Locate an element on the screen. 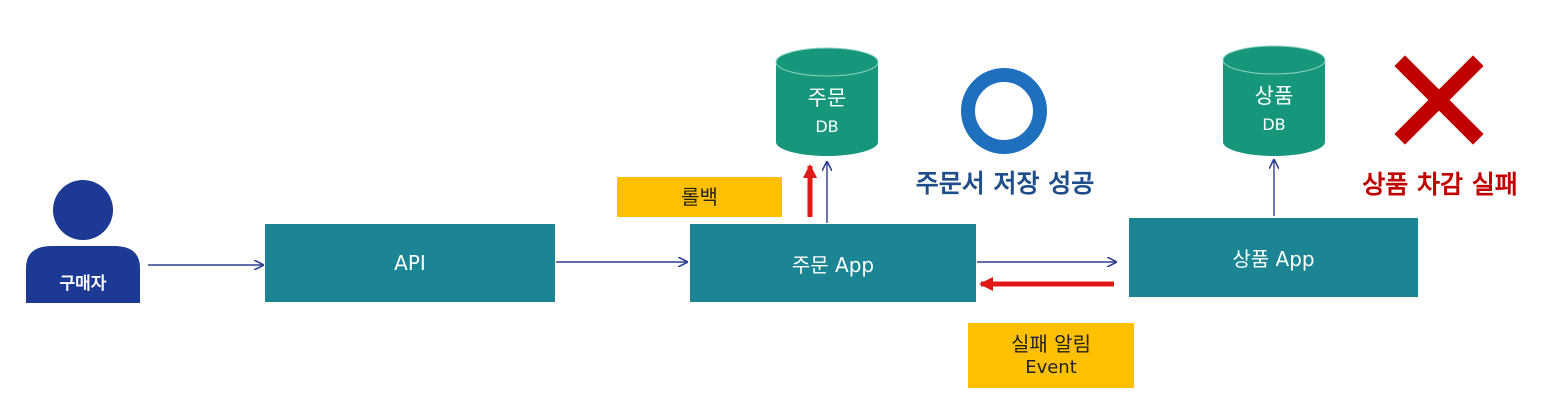 The image size is (1555, 405). order-db-name: 주문 is located at coordinates (827, 98).